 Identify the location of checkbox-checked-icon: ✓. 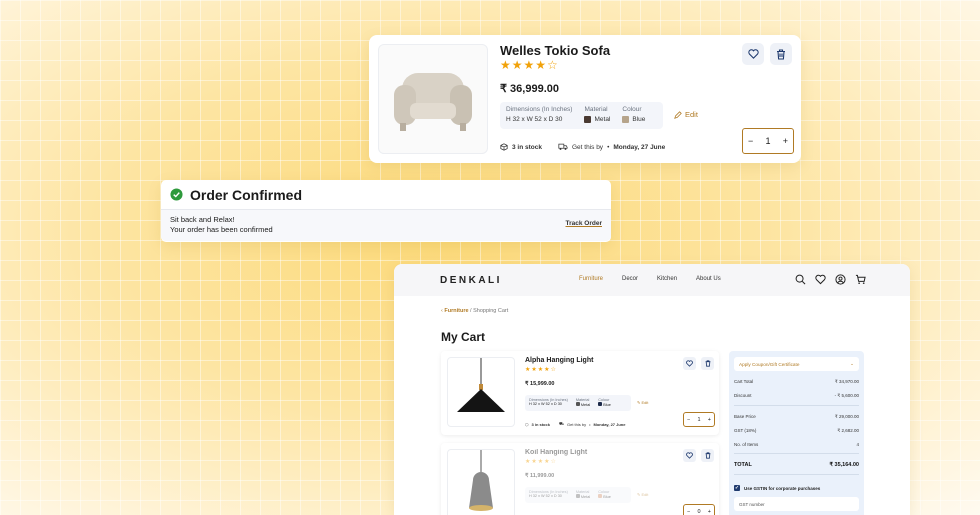
(737, 488).